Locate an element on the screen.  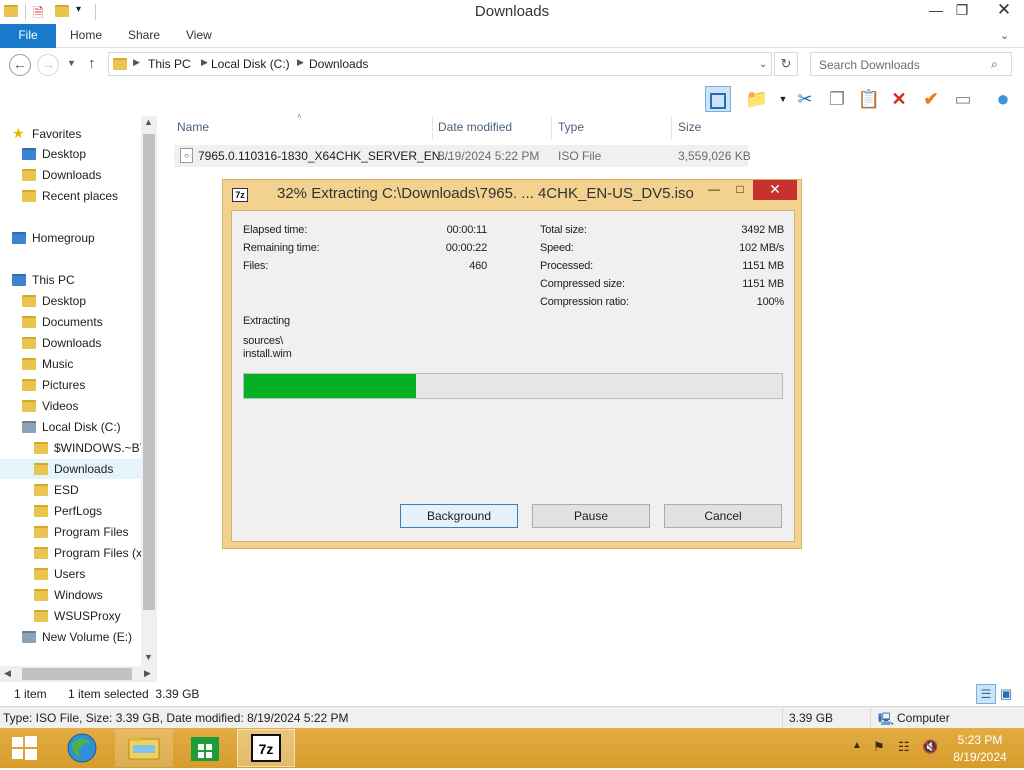
breadcrumb-this-pc: This PC is located at coordinates (169, 64).